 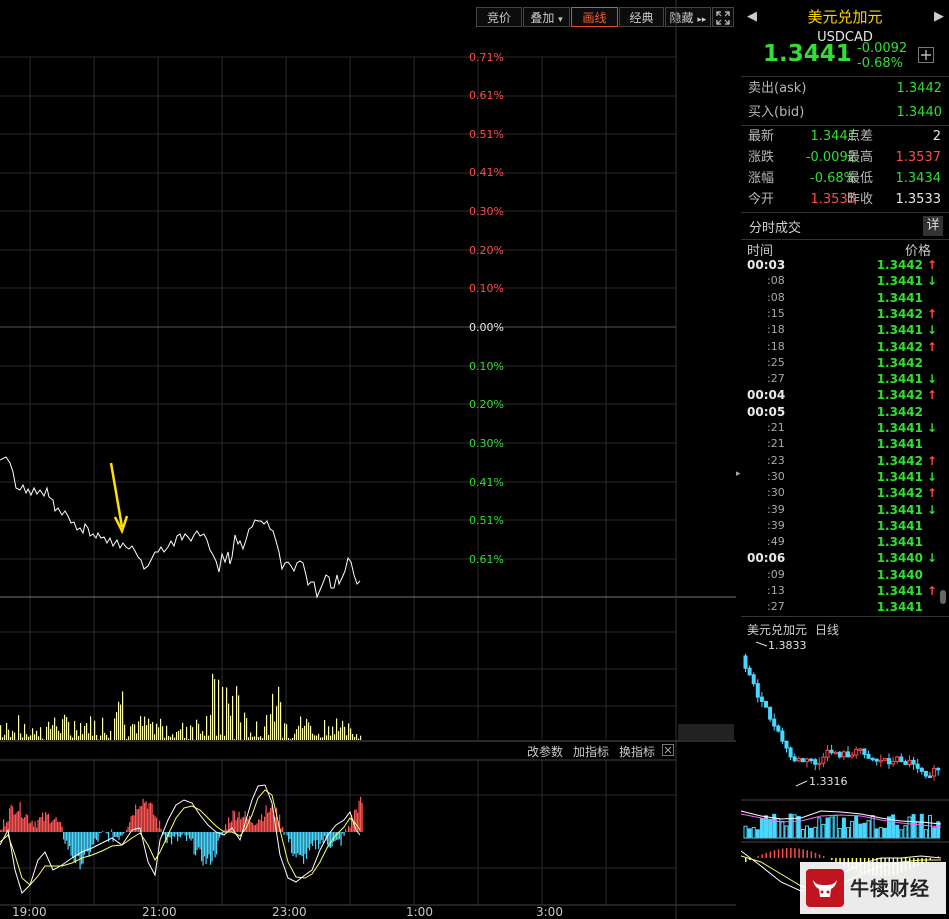 What do you see at coordinates (766, 265) in the screenshot?
I see `tick-time: 00:03` at bounding box center [766, 265].